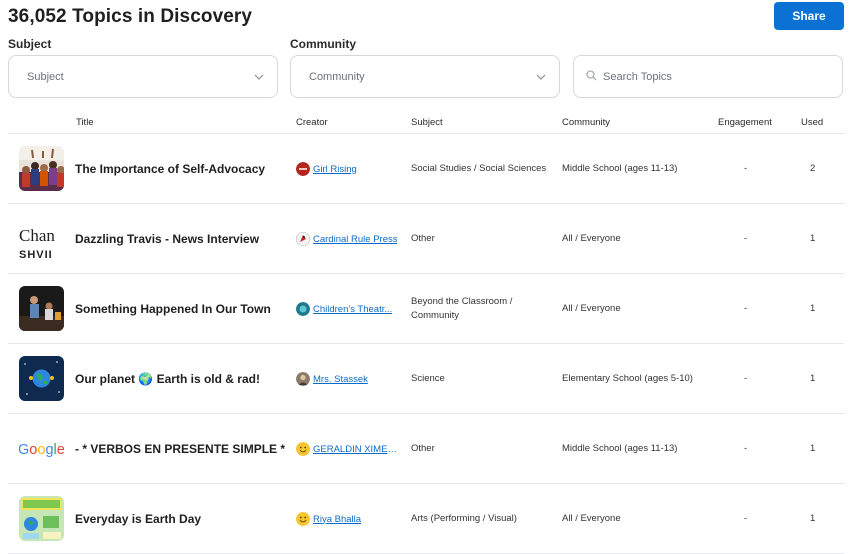 The width and height of the screenshot is (850, 554). What do you see at coordinates (425, 76) in the screenshot?
I see `community-select: Community` at bounding box center [425, 76].